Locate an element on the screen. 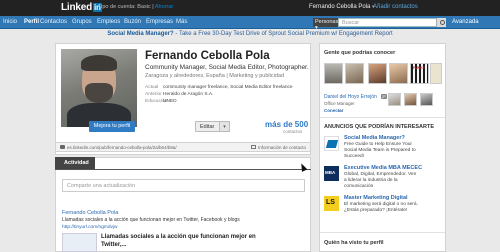 Image resolution: width=500 pixels, height=252 pixels. add-contacts-link: Añadir contactos is located at coordinates (395, 7).